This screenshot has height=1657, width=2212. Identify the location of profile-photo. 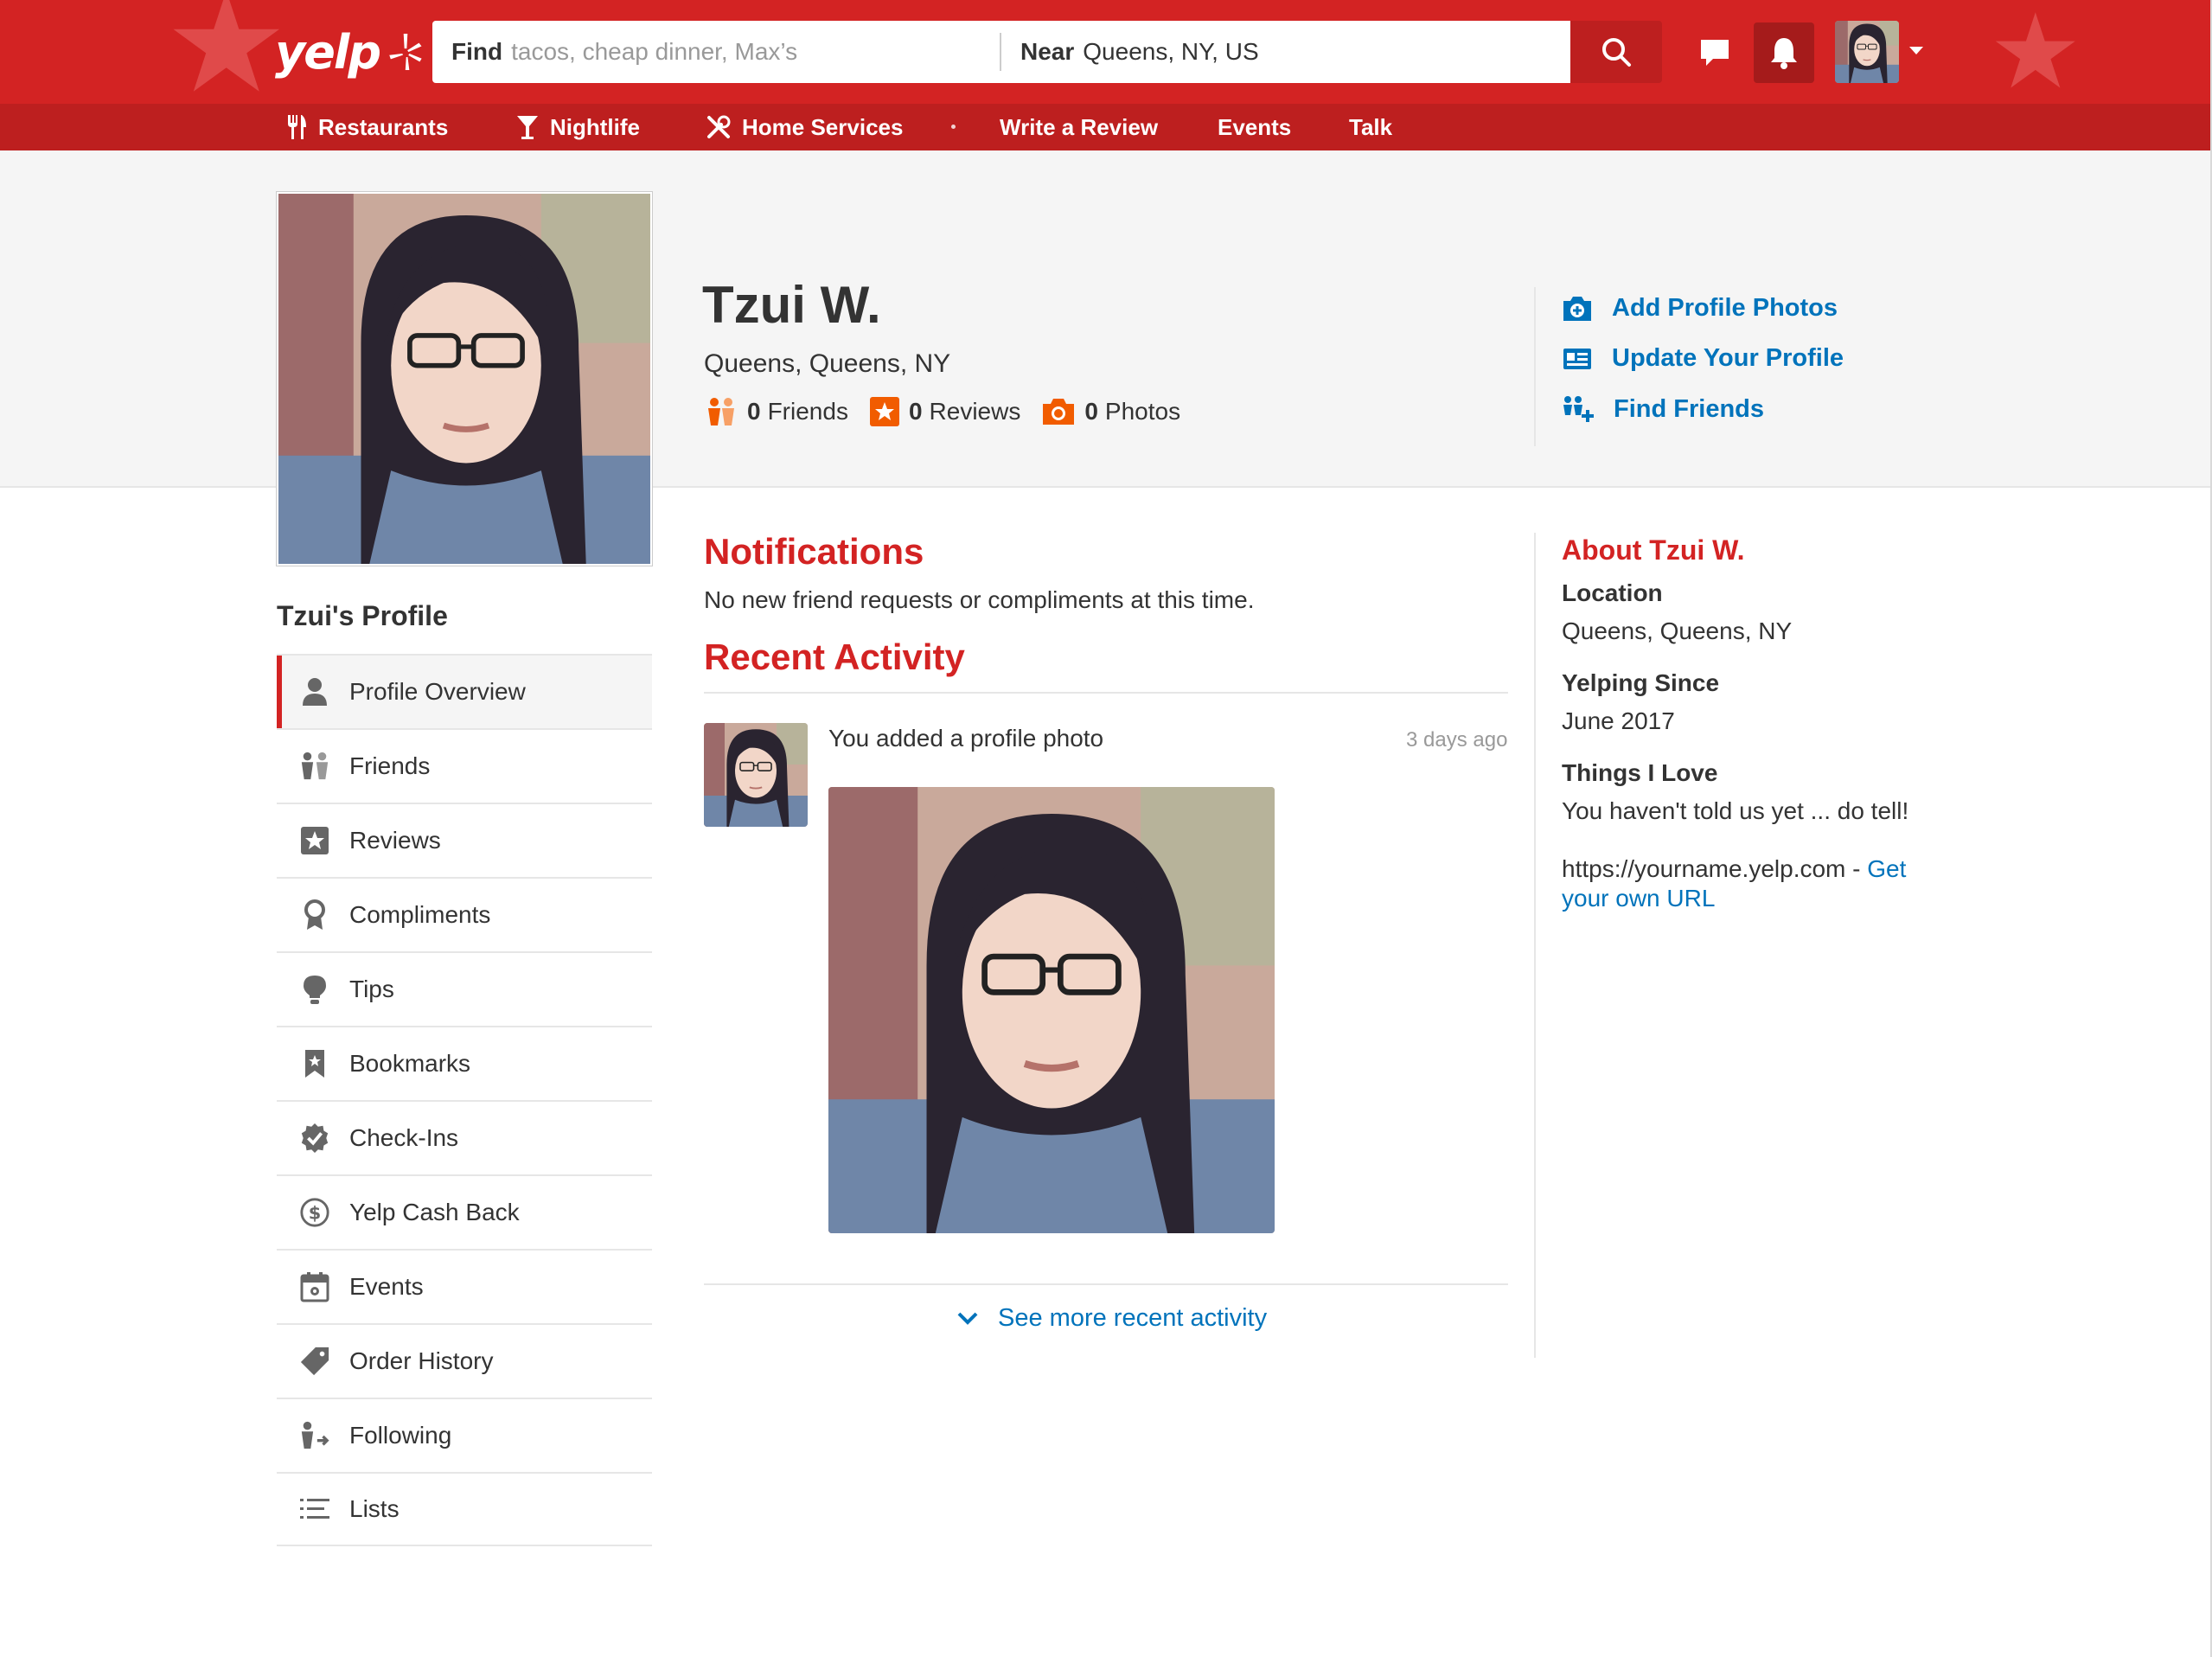
(464, 379).